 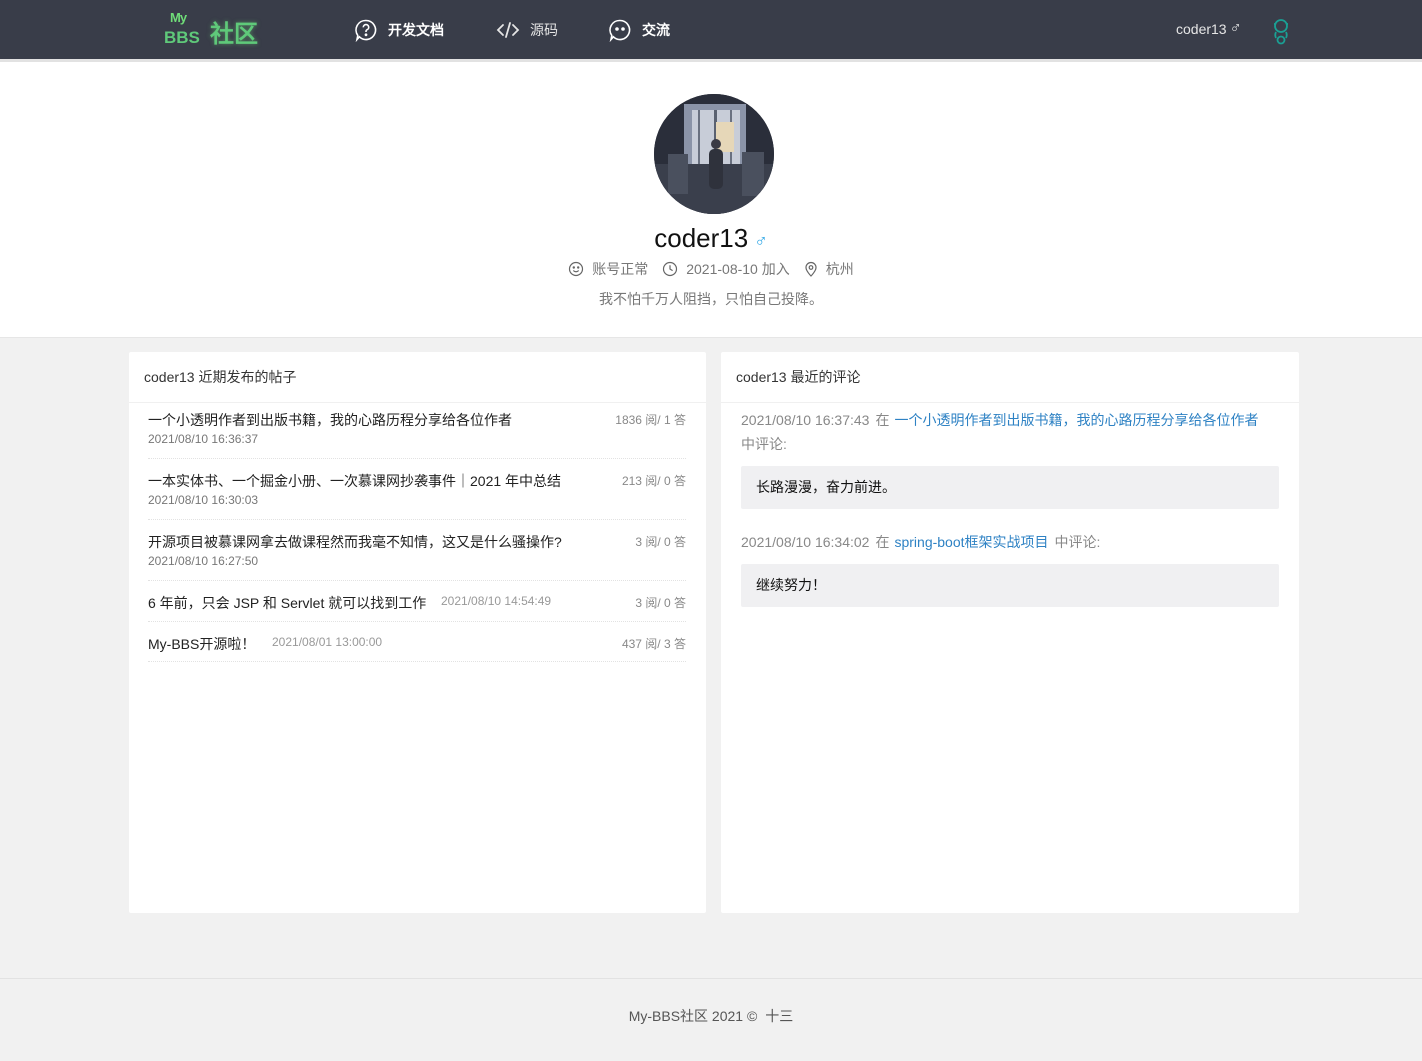 What do you see at coordinates (576, 269) in the screenshot?
I see `smile-icon` at bounding box center [576, 269].